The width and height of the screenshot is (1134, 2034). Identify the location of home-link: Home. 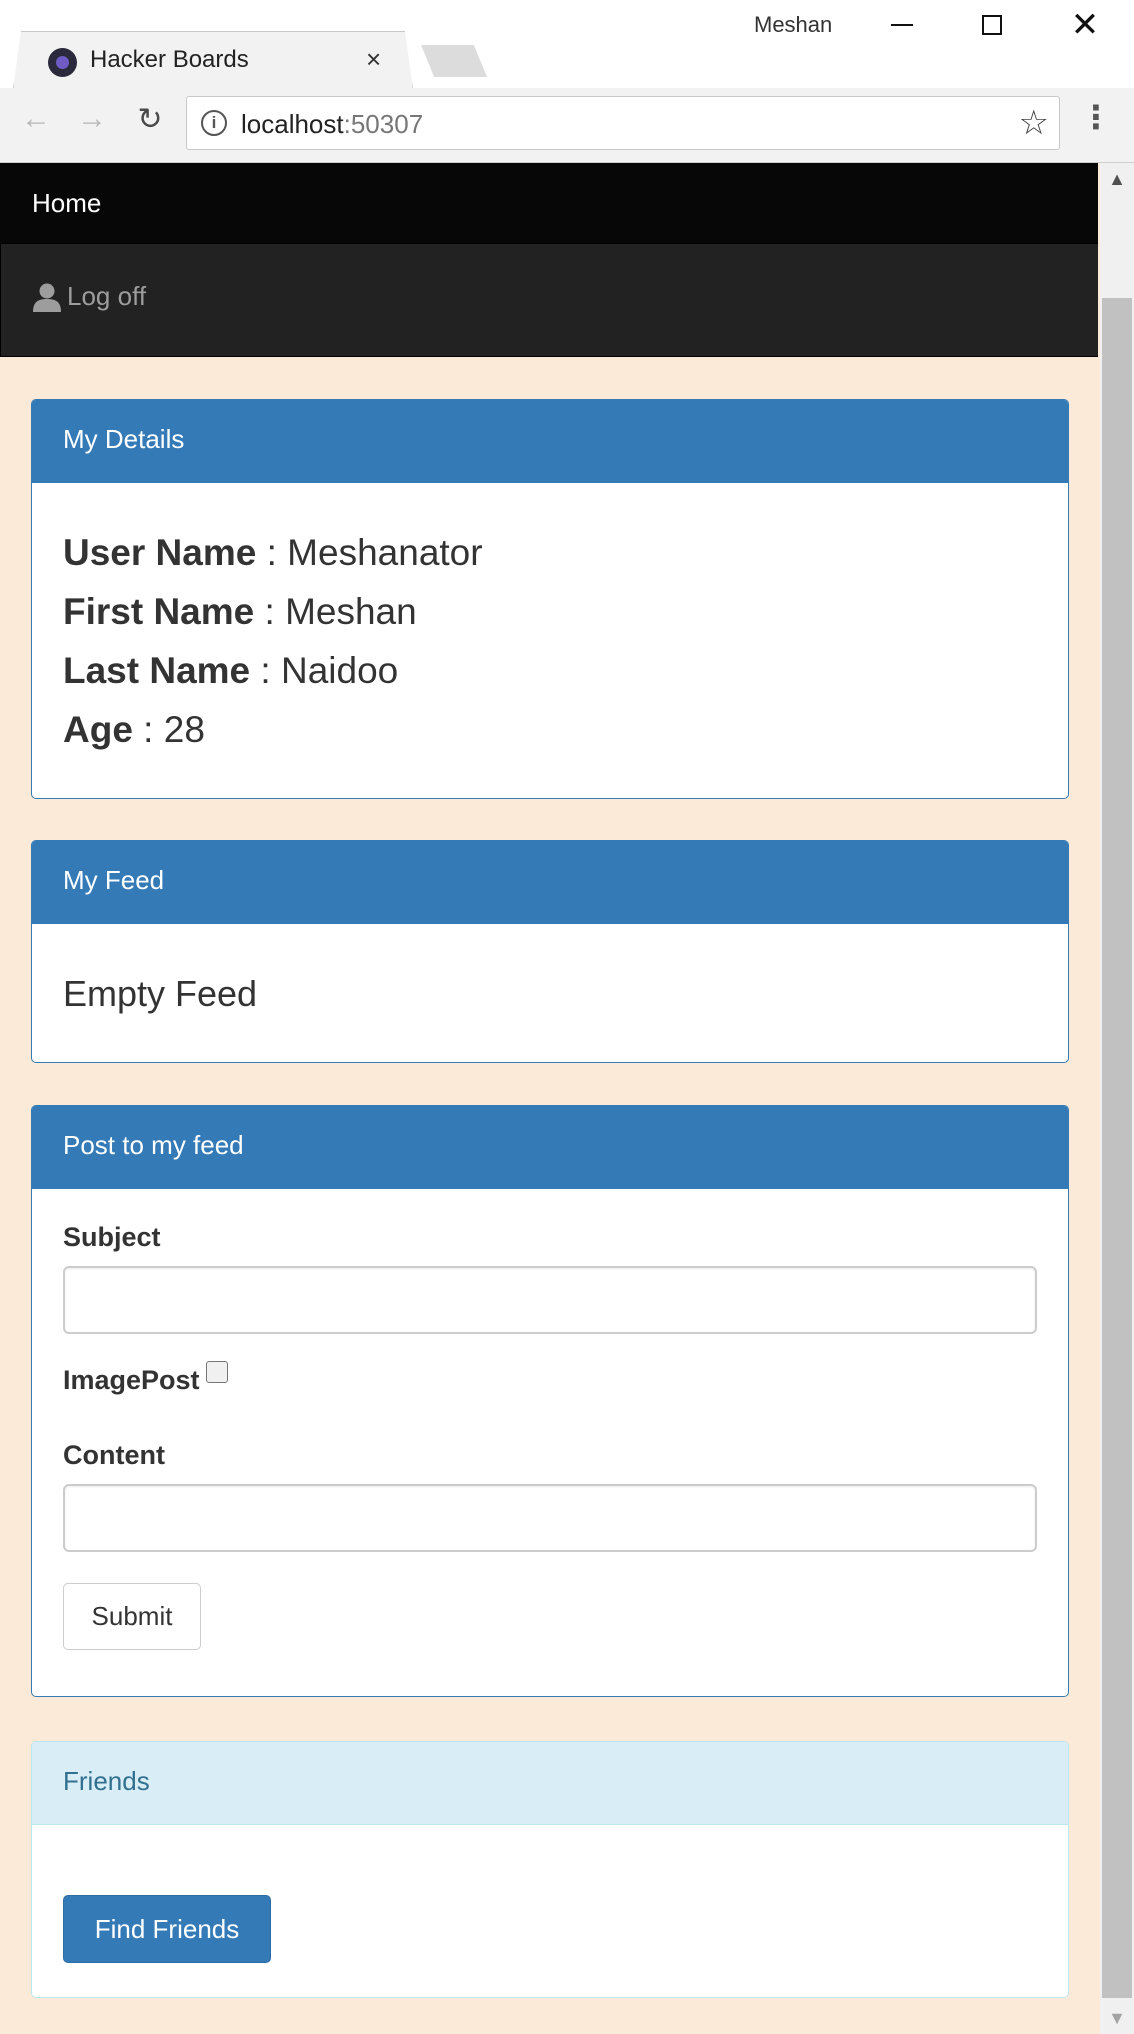
(66, 203).